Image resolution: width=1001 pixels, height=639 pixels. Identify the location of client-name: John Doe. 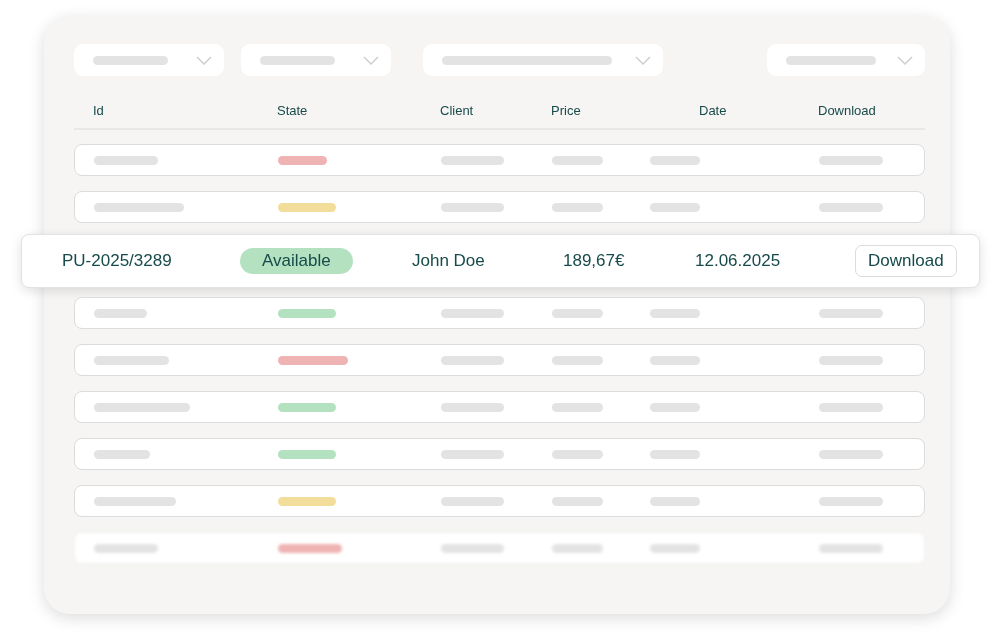
(449, 261).